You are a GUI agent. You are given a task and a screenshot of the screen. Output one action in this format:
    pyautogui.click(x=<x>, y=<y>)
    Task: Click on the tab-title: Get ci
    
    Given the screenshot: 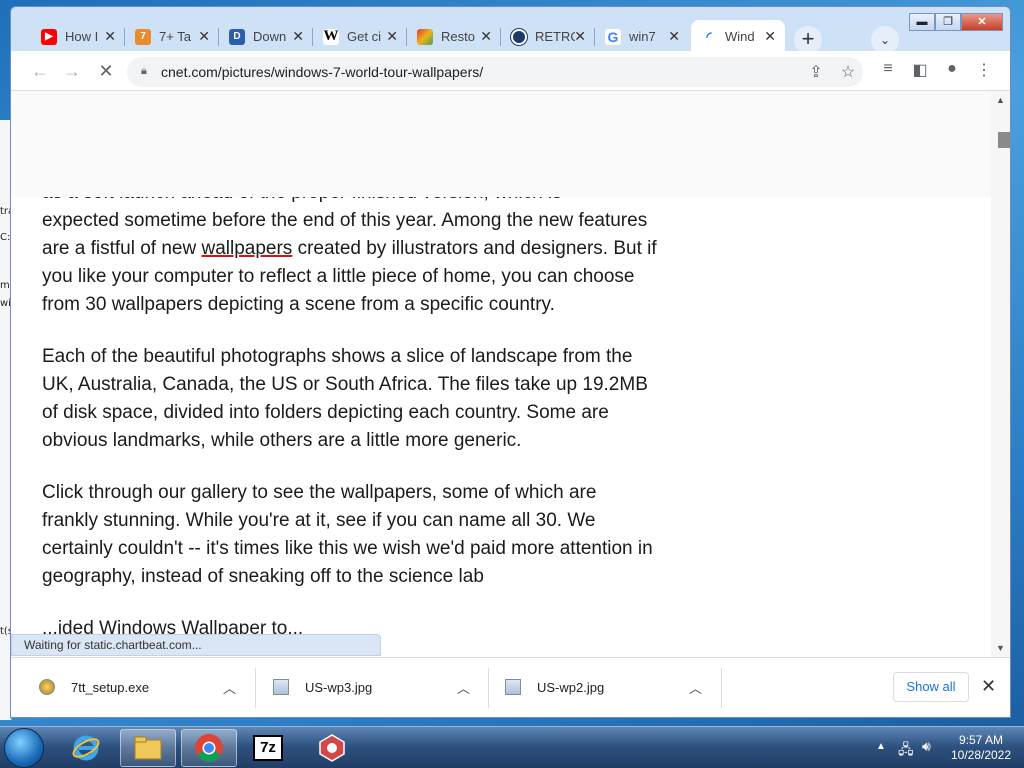 What is the action you would take?
    pyautogui.click(x=364, y=36)
    